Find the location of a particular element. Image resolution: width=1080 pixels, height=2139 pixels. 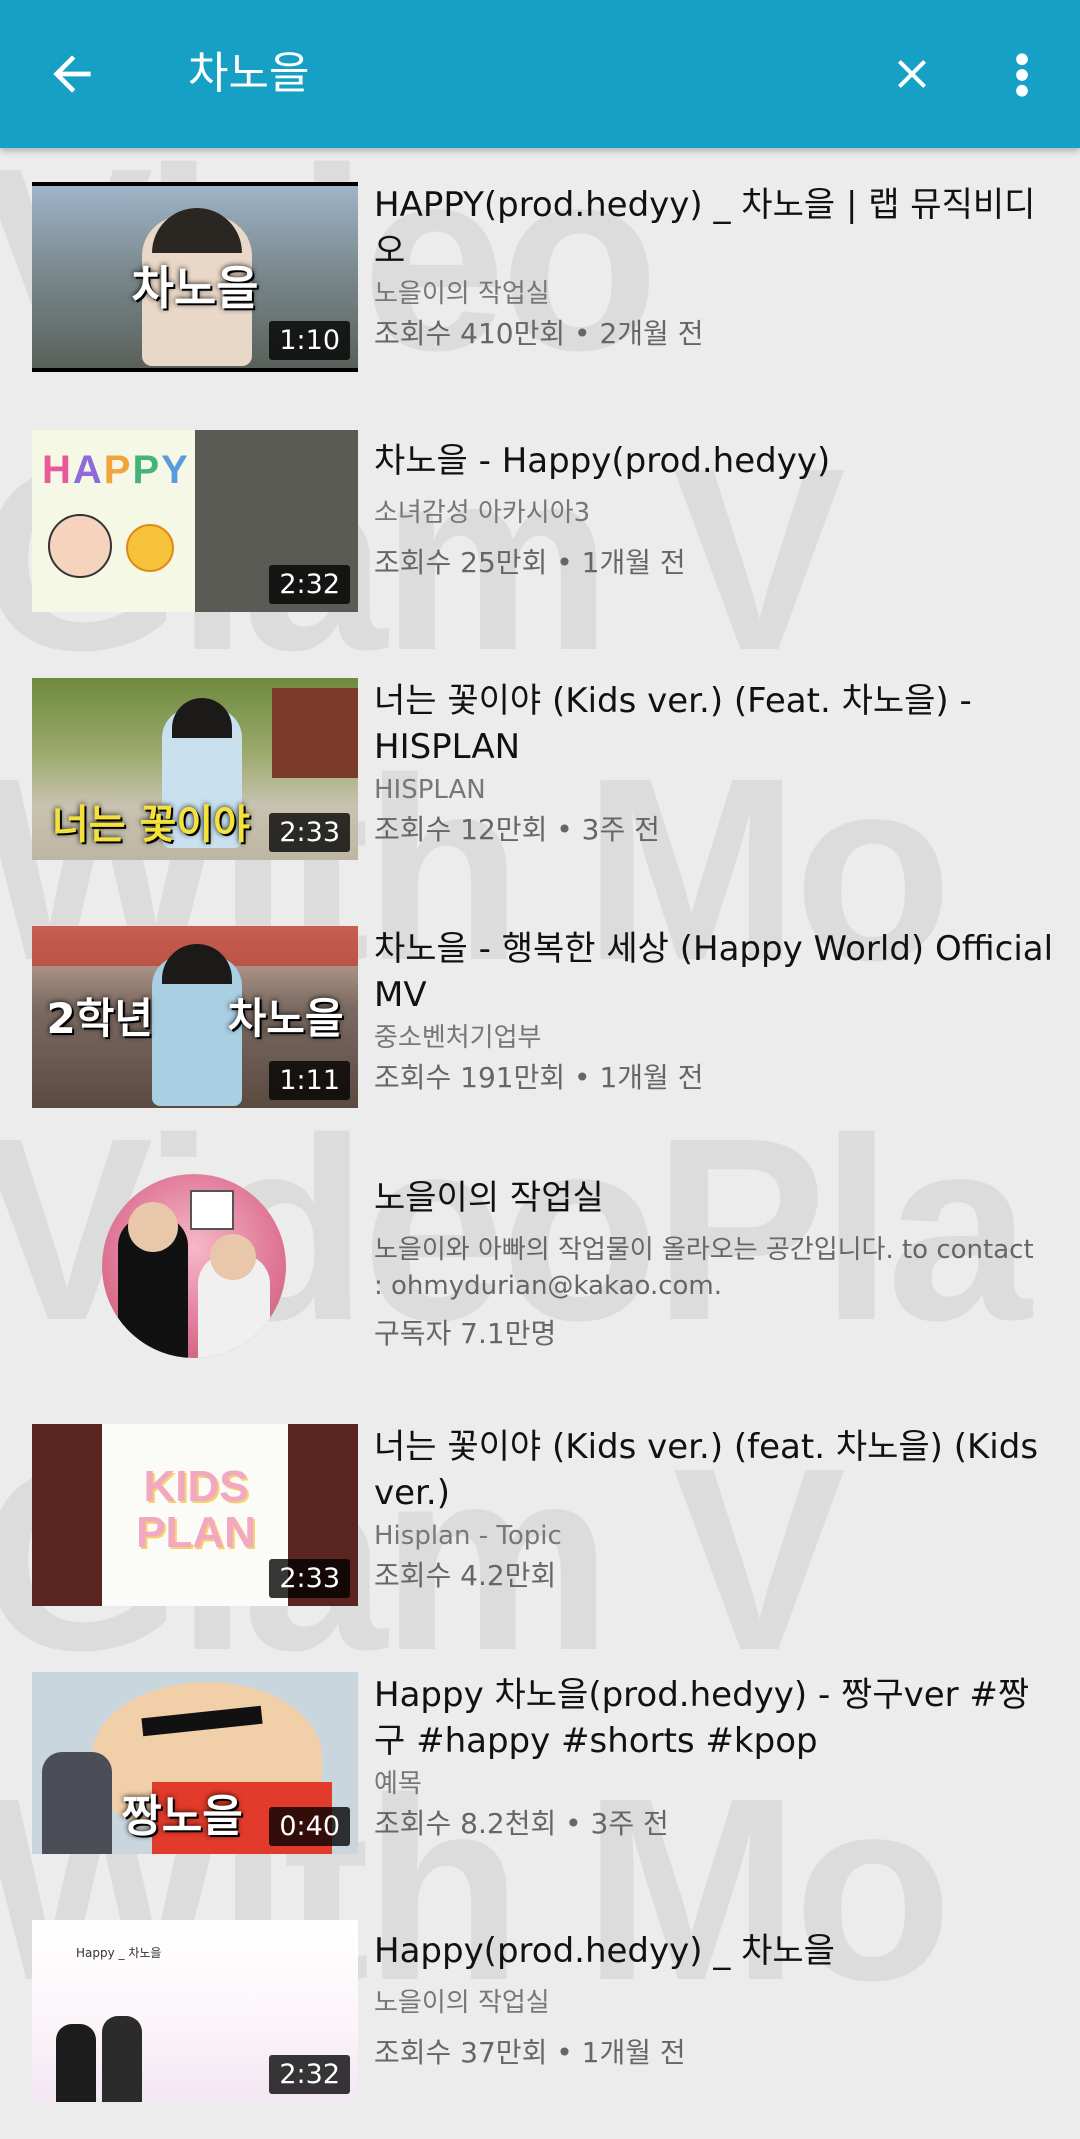

duration-badge: 1:11 is located at coordinates (309, 1080).